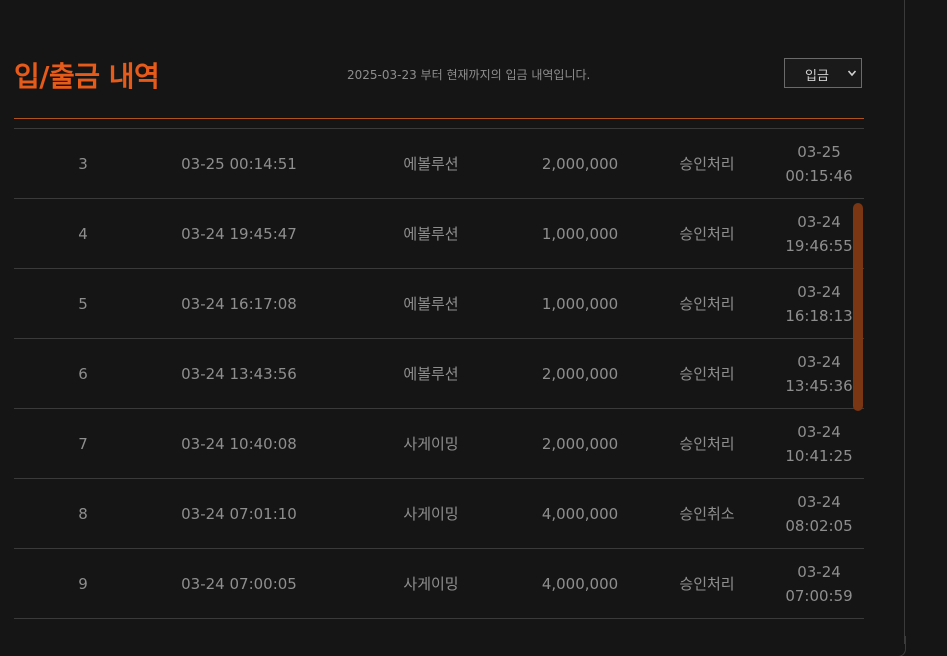  What do you see at coordinates (819, 303) in the screenshot?
I see `processed-time: 03-24 16:18:13` at bounding box center [819, 303].